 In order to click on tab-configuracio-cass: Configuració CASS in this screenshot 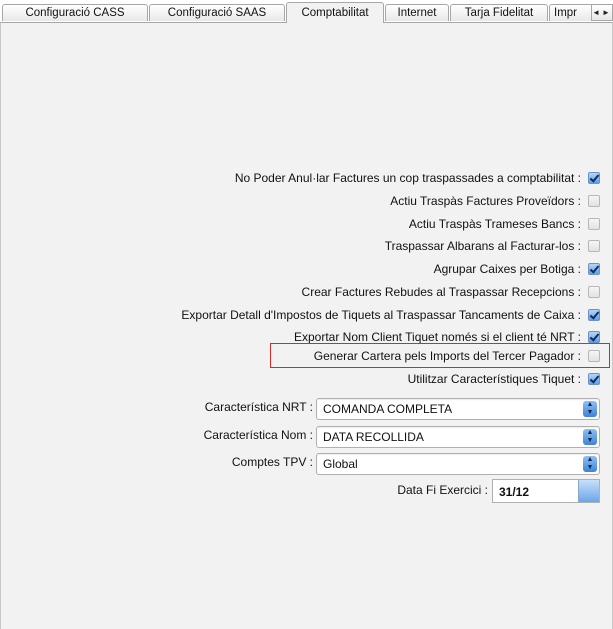, I will do `click(75, 12)`.